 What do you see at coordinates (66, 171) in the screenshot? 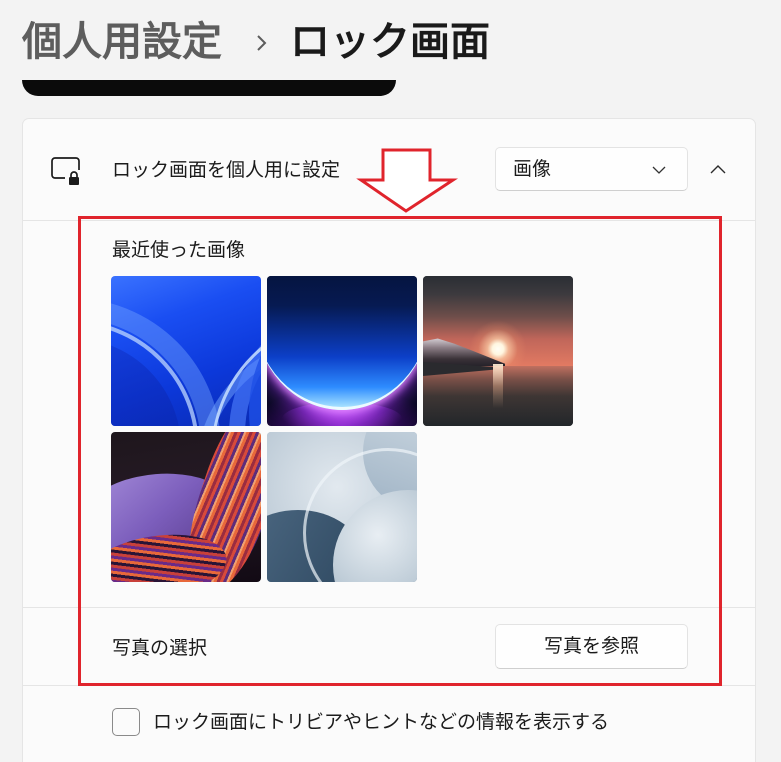
I see `lock-screen-icon` at bounding box center [66, 171].